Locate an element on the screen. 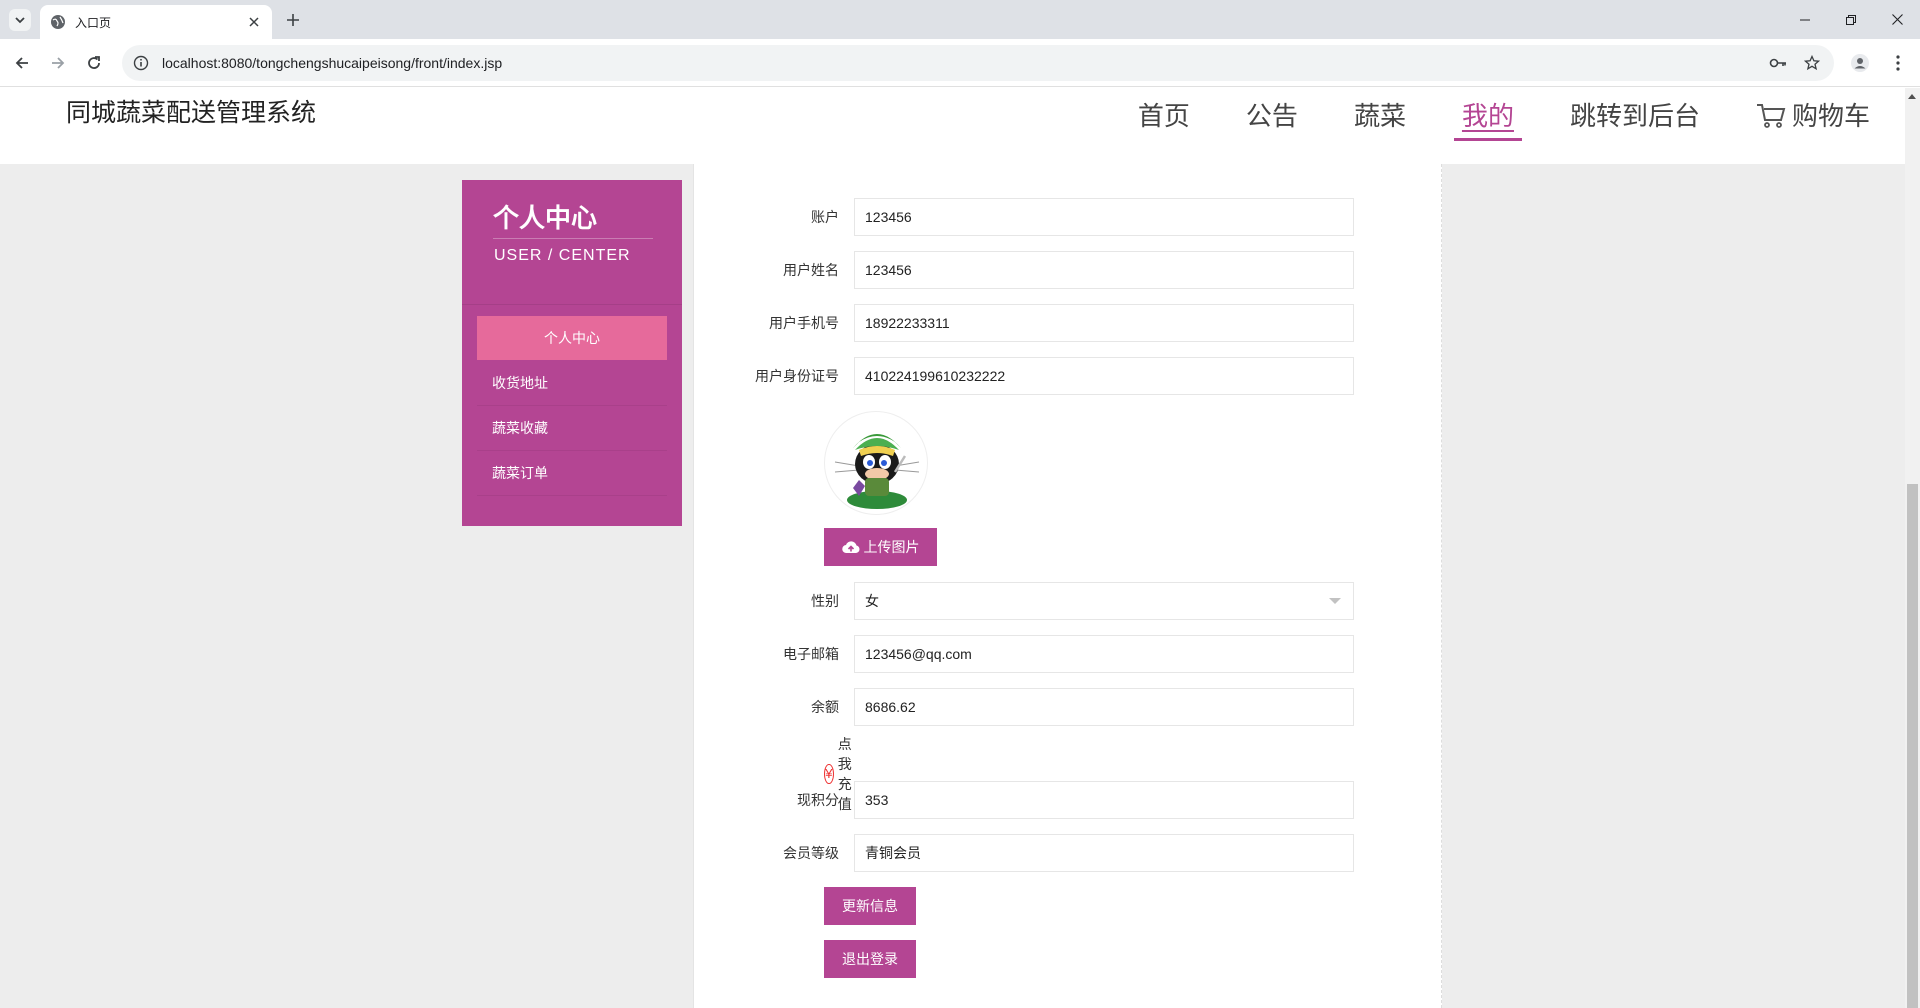  nav-vegetables: 蔬菜 is located at coordinates (1380, 116).